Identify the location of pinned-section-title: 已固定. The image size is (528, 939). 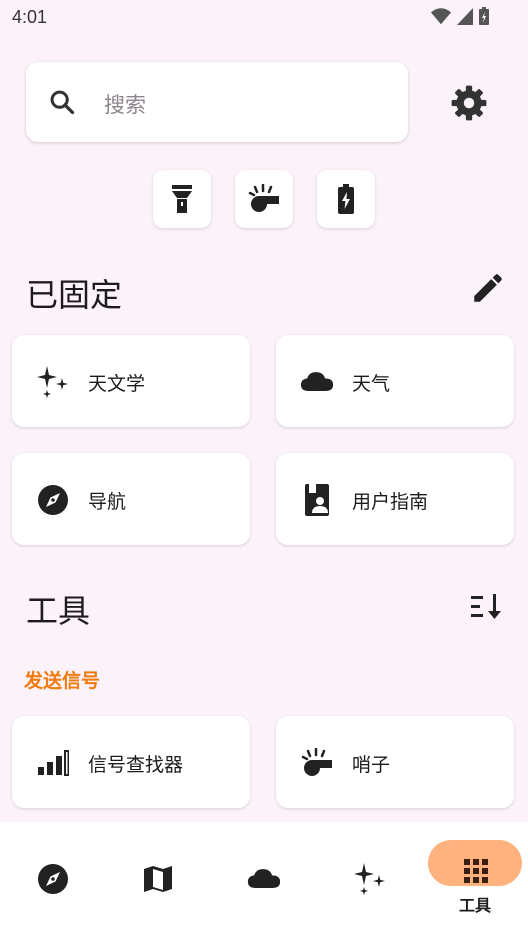
(74, 295).